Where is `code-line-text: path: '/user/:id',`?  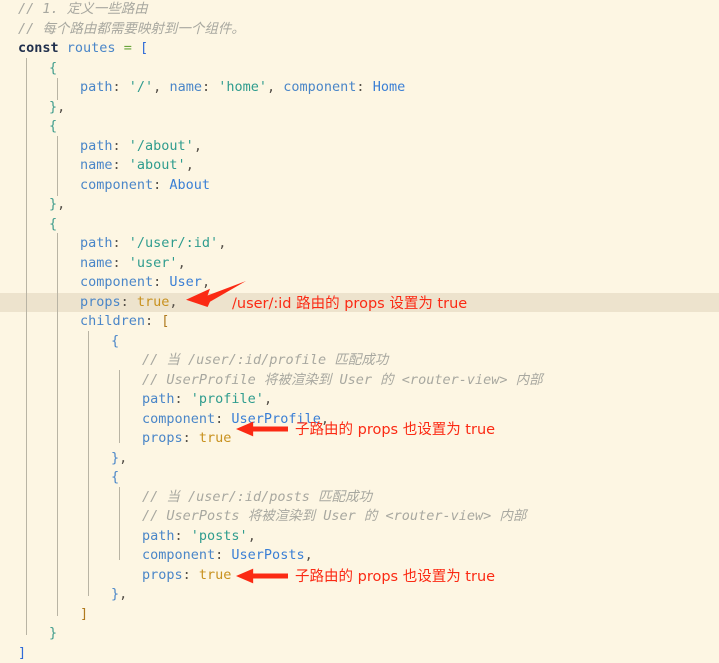 code-line-text: path: '/user/:id', is located at coordinates (113, 244).